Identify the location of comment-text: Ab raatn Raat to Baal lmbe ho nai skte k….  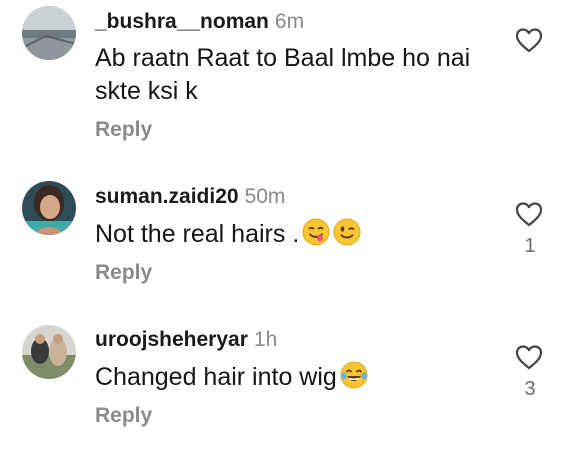
(283, 74).